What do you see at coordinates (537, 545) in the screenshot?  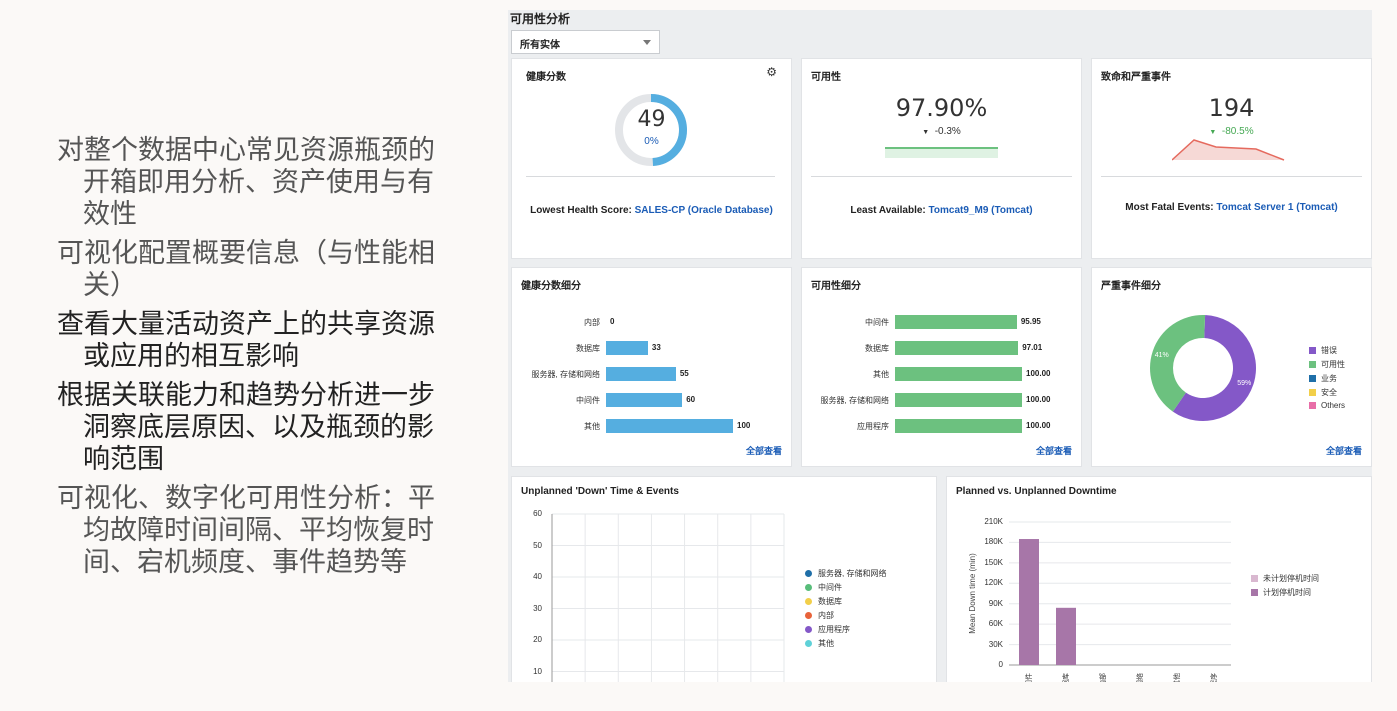 I see `y-tick-label: 50` at bounding box center [537, 545].